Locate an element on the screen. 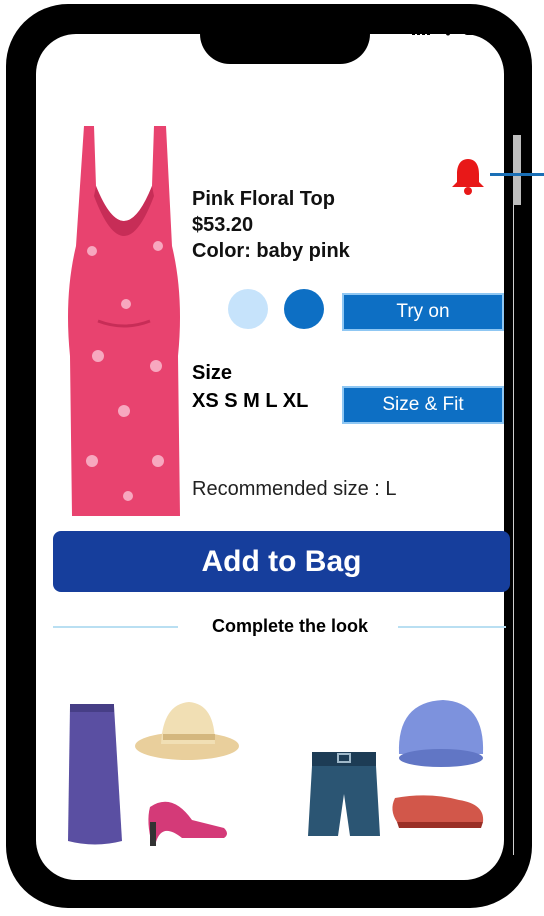 The image size is (544, 916). high-heel-icon is located at coordinates (187, 817).